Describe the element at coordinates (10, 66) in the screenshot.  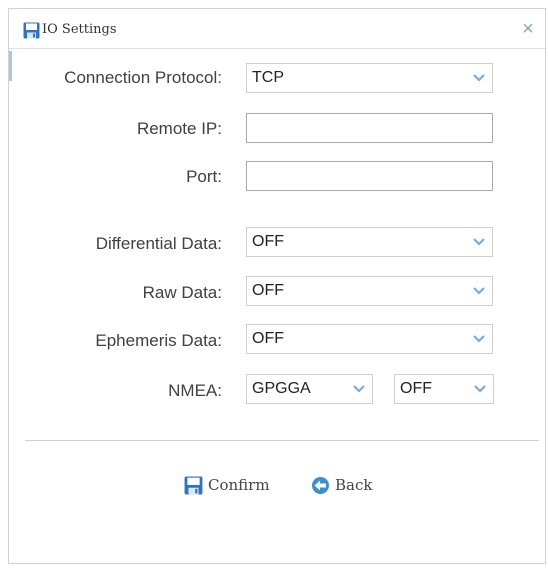
I see `side-accent` at that location.